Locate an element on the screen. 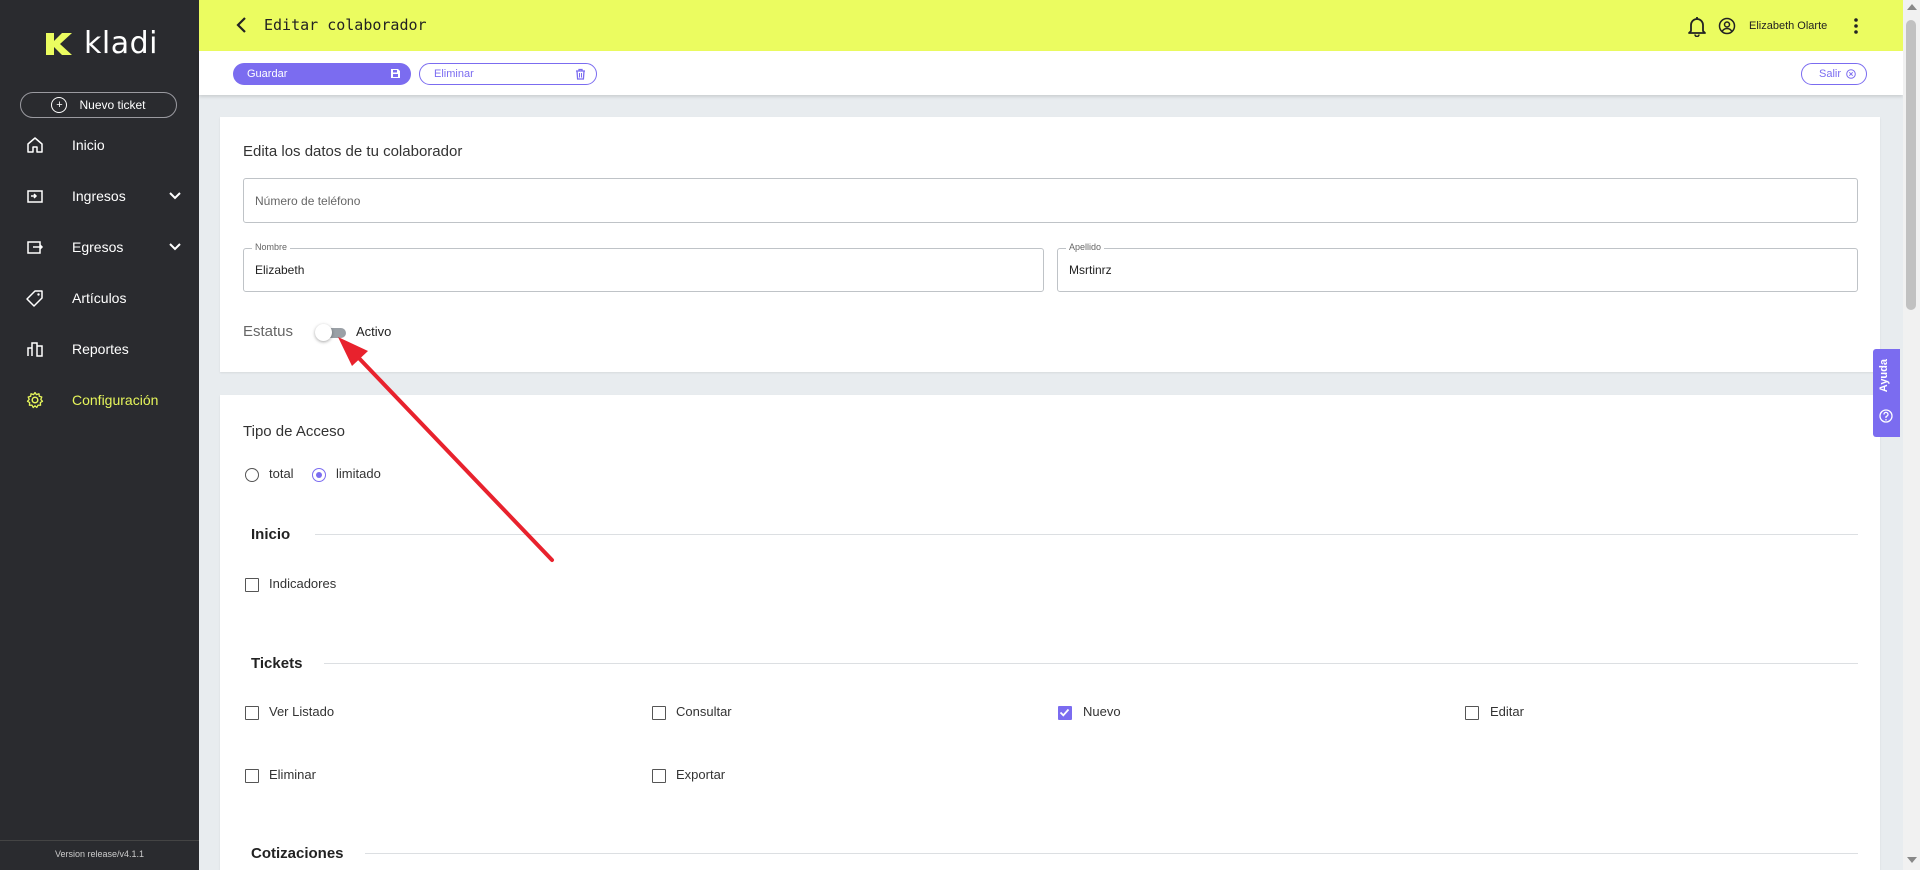 This screenshot has height=870, width=1920. sidebar-item-label: Configuración is located at coordinates (115, 400).